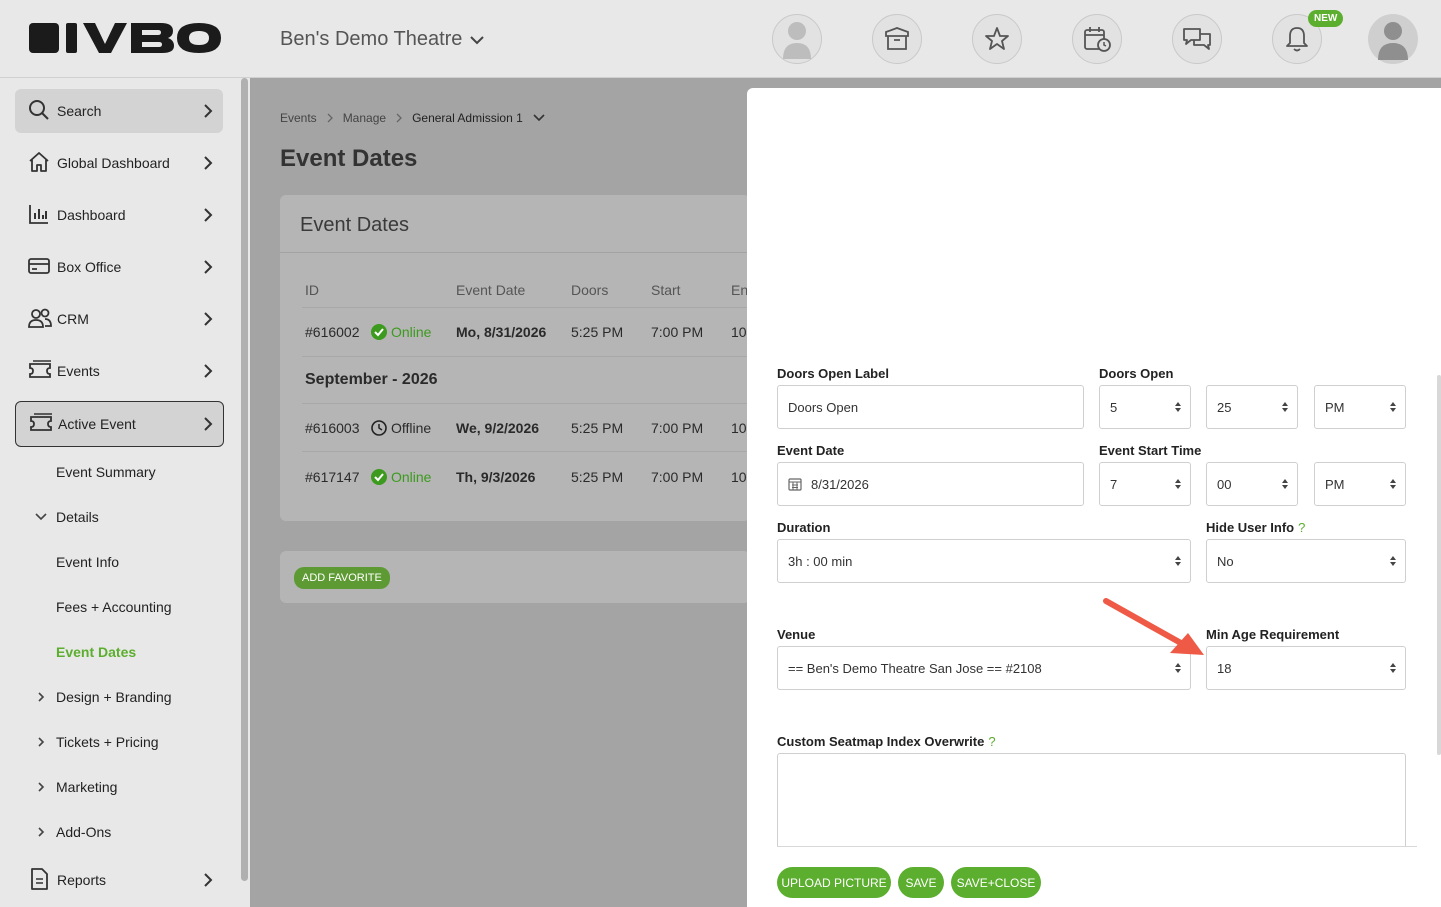 The height and width of the screenshot is (907, 1441). I want to click on column-header: En, so click(739, 290).